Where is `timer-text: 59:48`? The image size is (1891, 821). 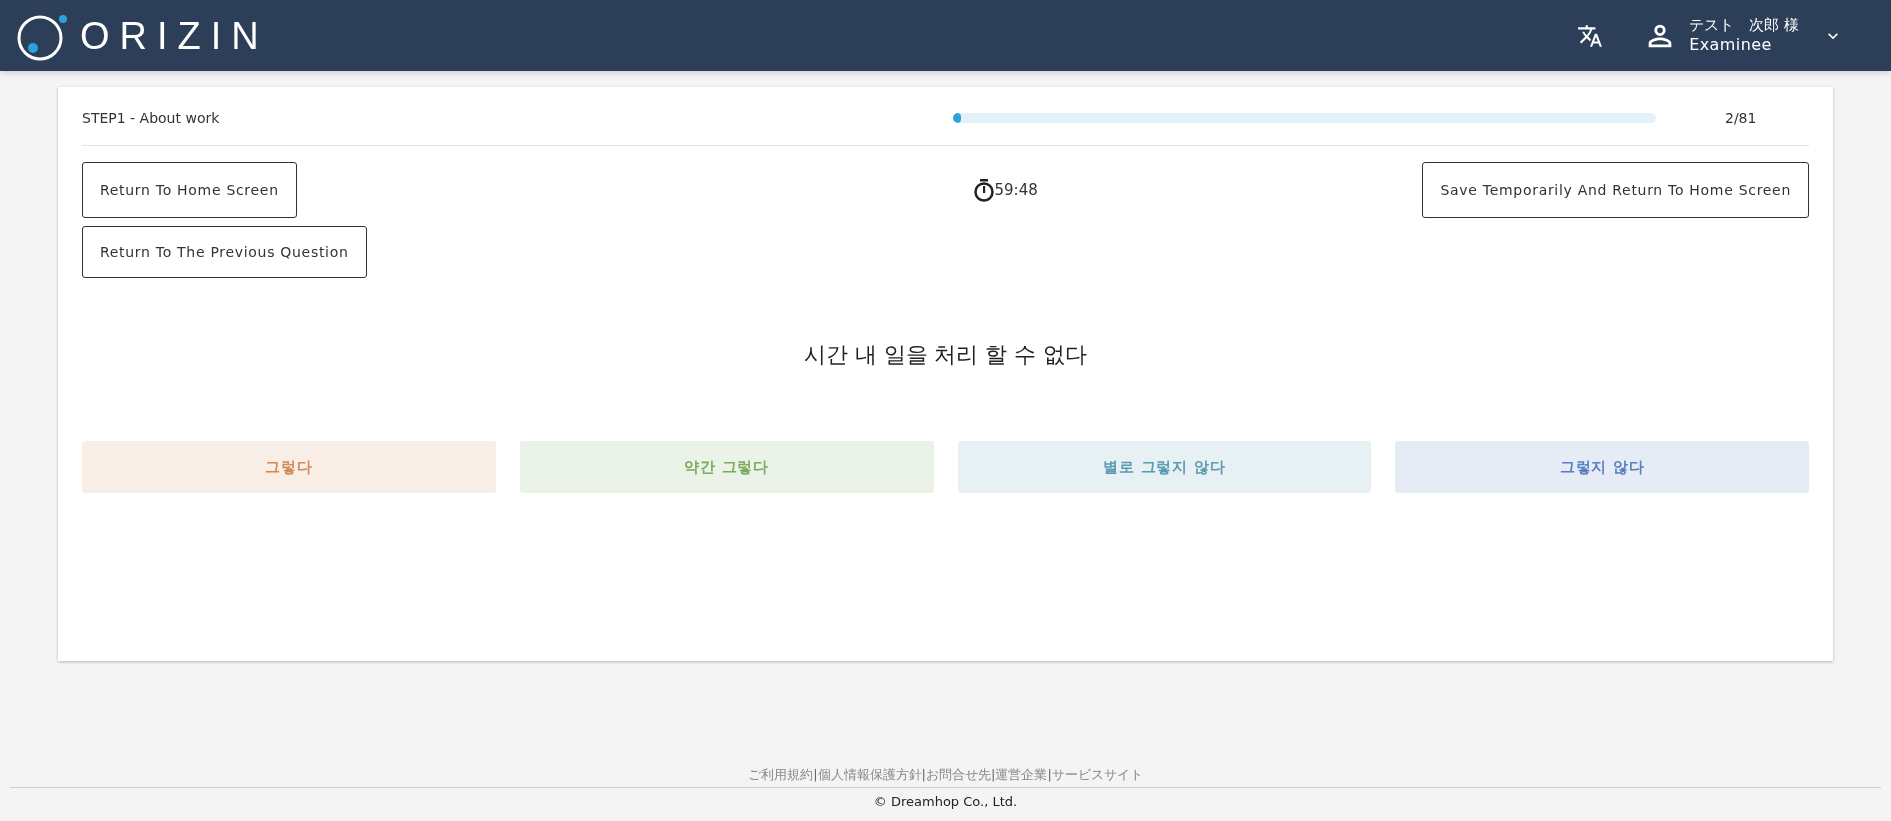 timer-text: 59:48 is located at coordinates (1016, 190).